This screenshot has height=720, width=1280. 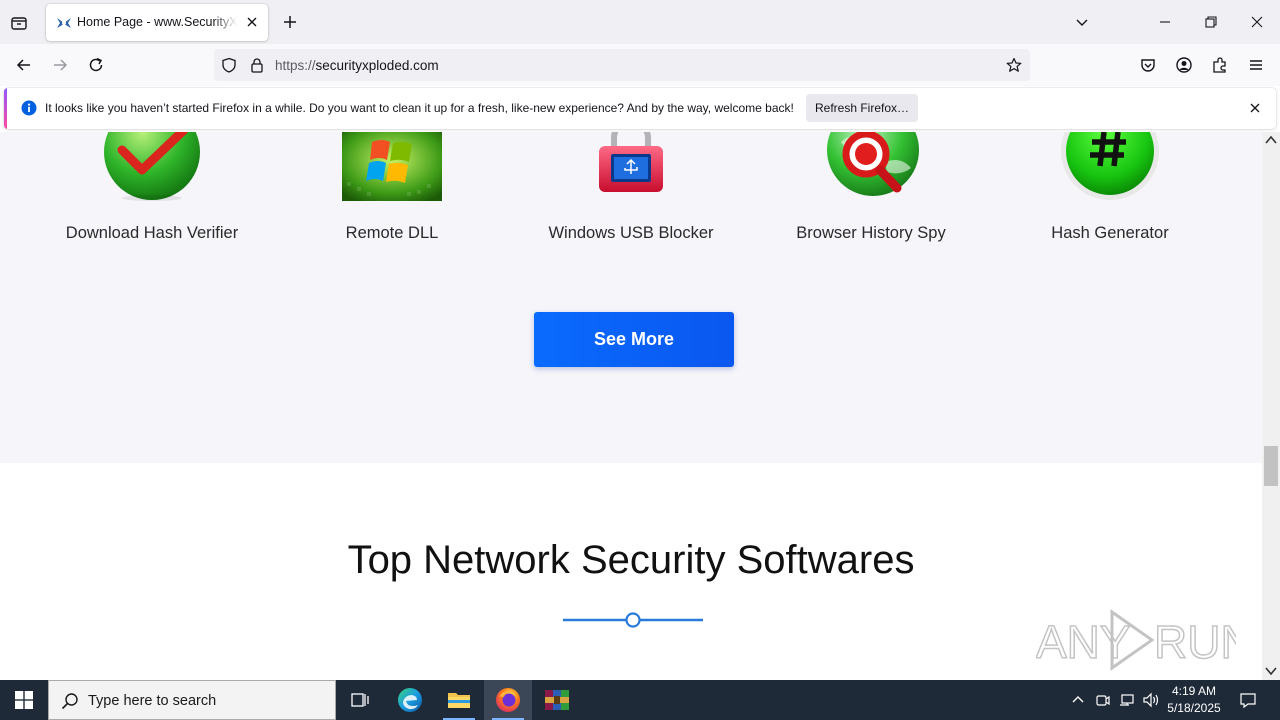 I want to click on lock-icon, so click(x=257, y=65).